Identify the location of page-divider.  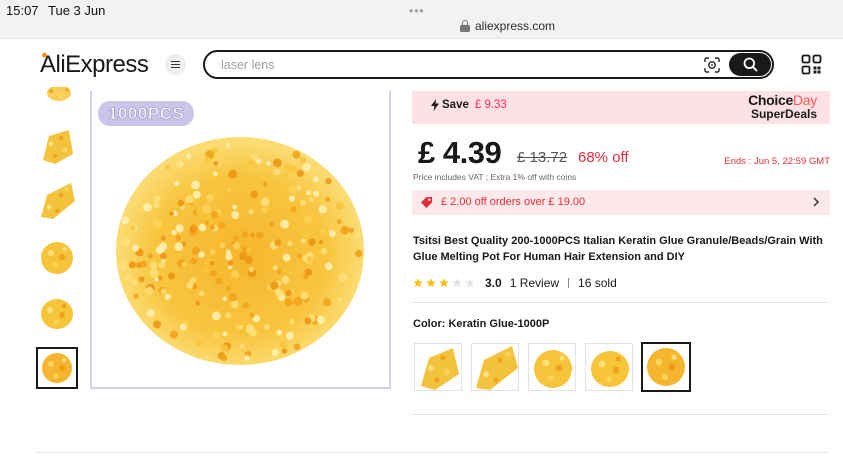
(432, 452).